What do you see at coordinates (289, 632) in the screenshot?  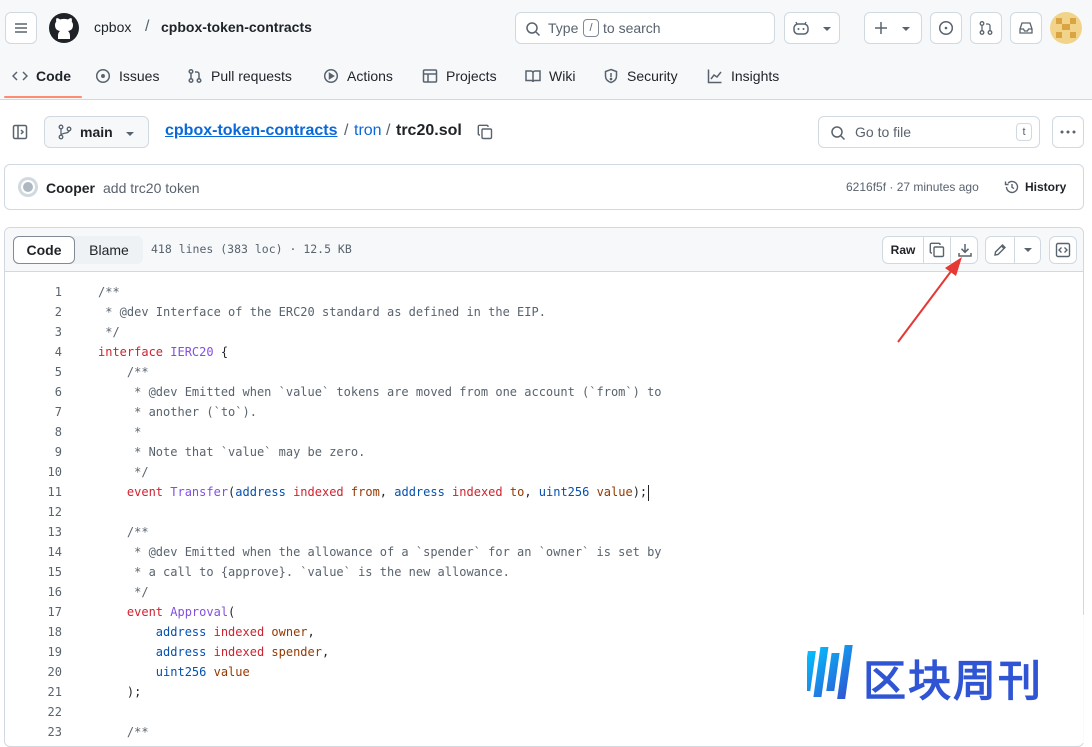 I see `code-token: owner` at bounding box center [289, 632].